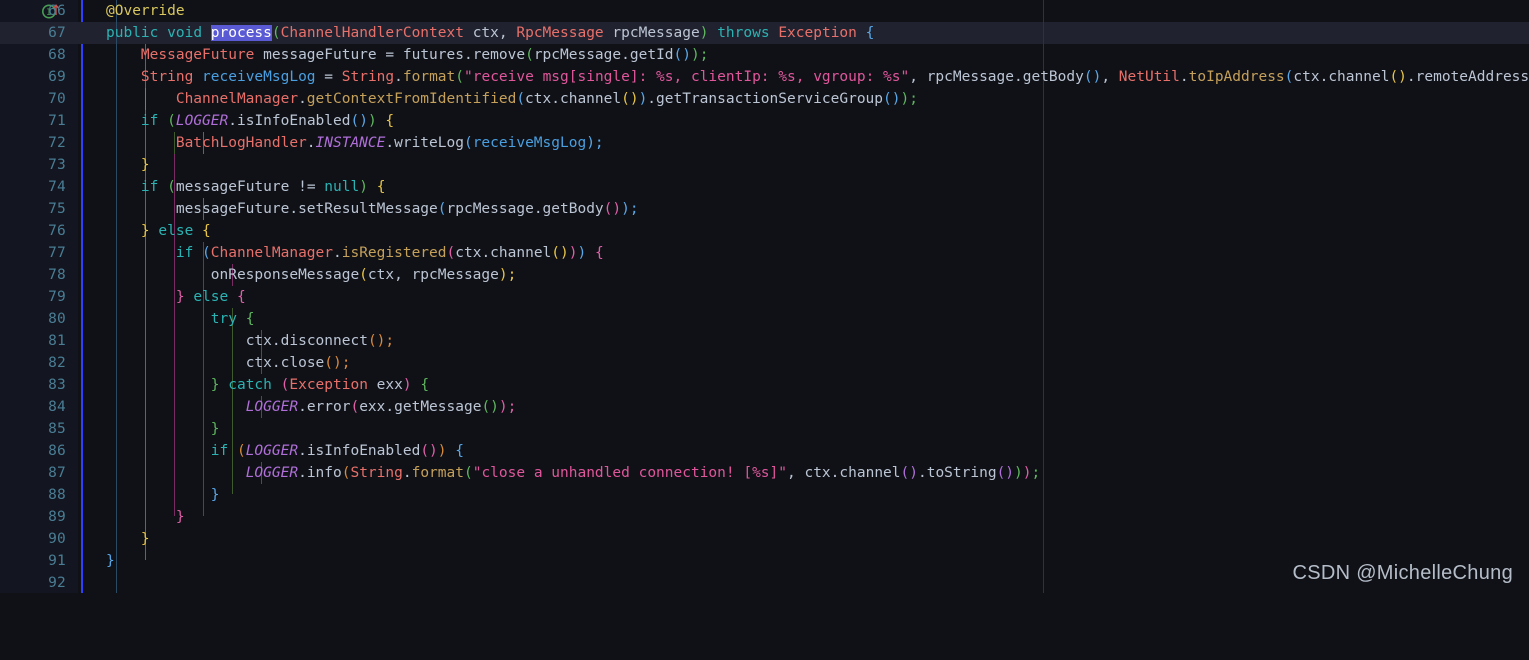 The image size is (1529, 660). I want to click on line-number: 92, so click(57, 583).